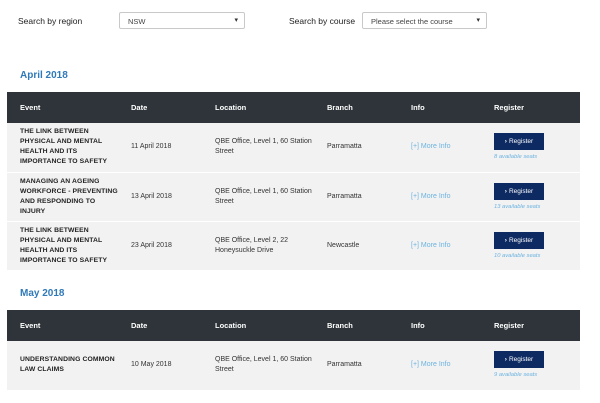 The width and height of the screenshot is (600, 403). I want to click on available-seats: 13 available seats, so click(517, 206).